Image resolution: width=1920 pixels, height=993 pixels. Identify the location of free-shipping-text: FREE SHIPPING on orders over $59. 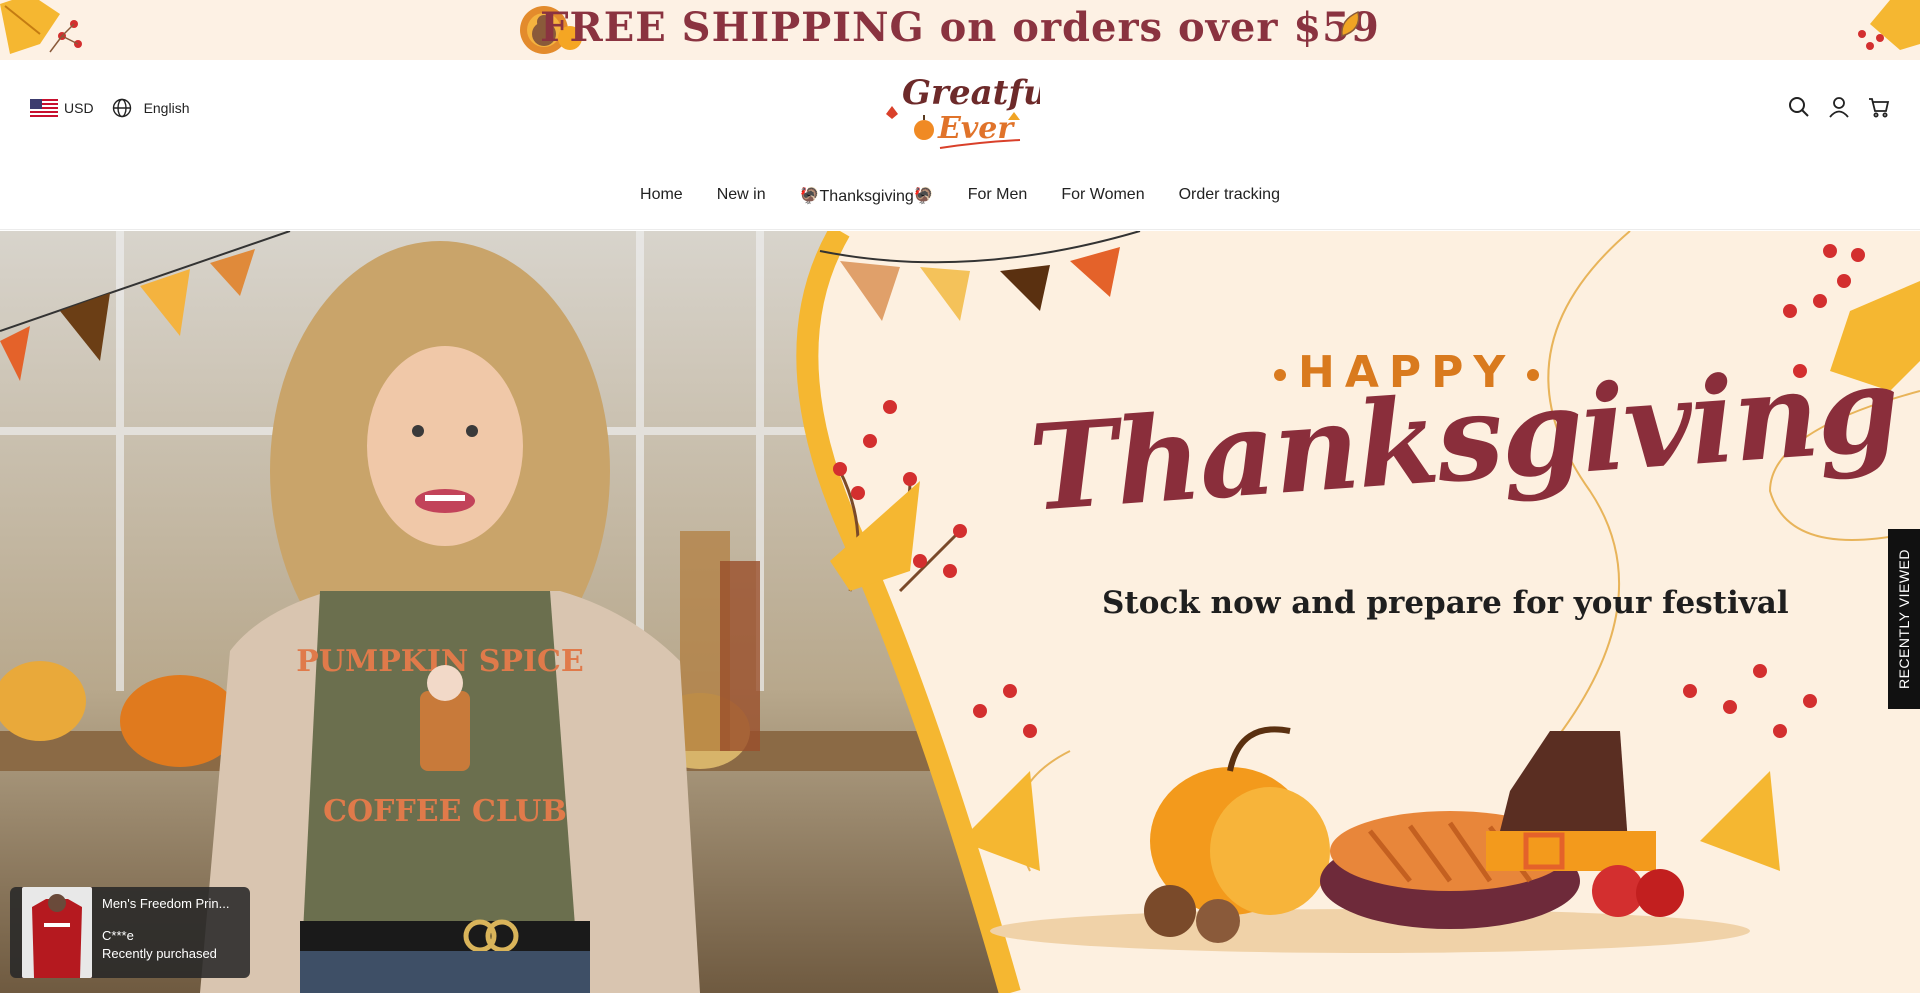
(960, 27).